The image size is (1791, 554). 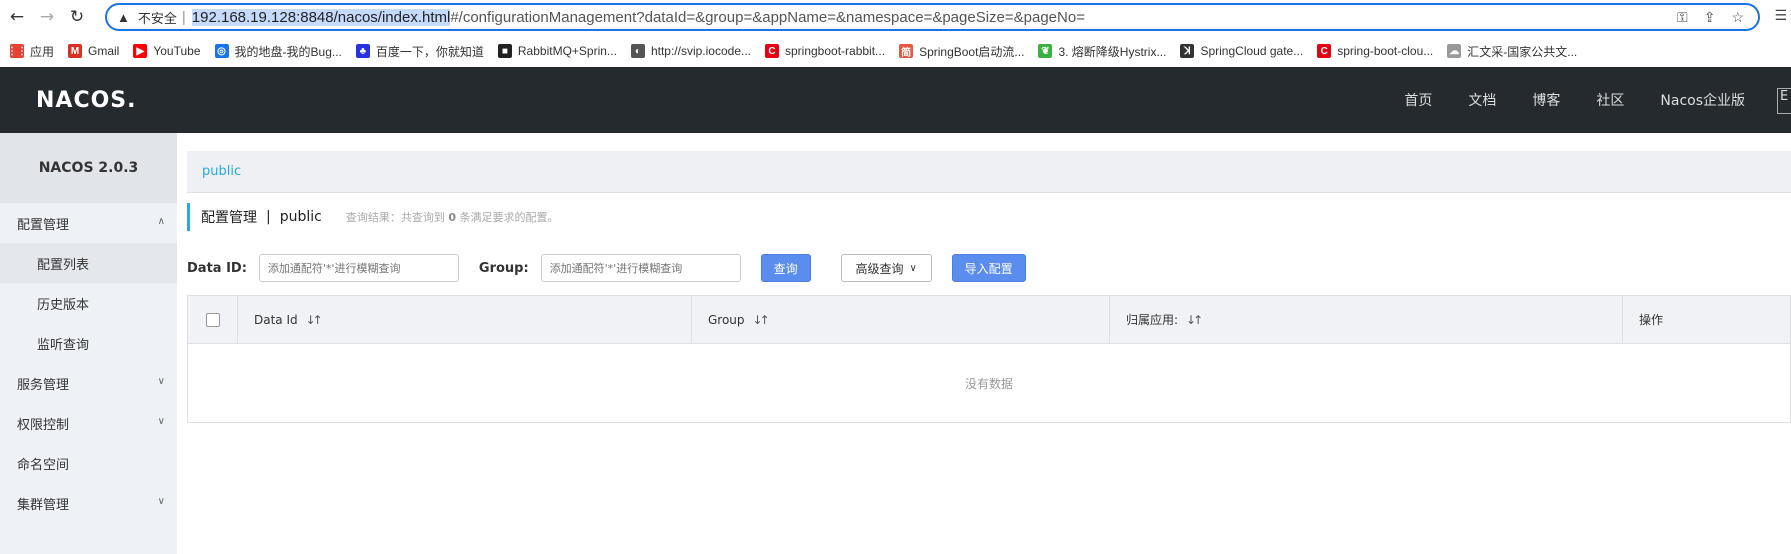 I want to click on sidebar-item: 权限控制 ∨, so click(x=88, y=423).